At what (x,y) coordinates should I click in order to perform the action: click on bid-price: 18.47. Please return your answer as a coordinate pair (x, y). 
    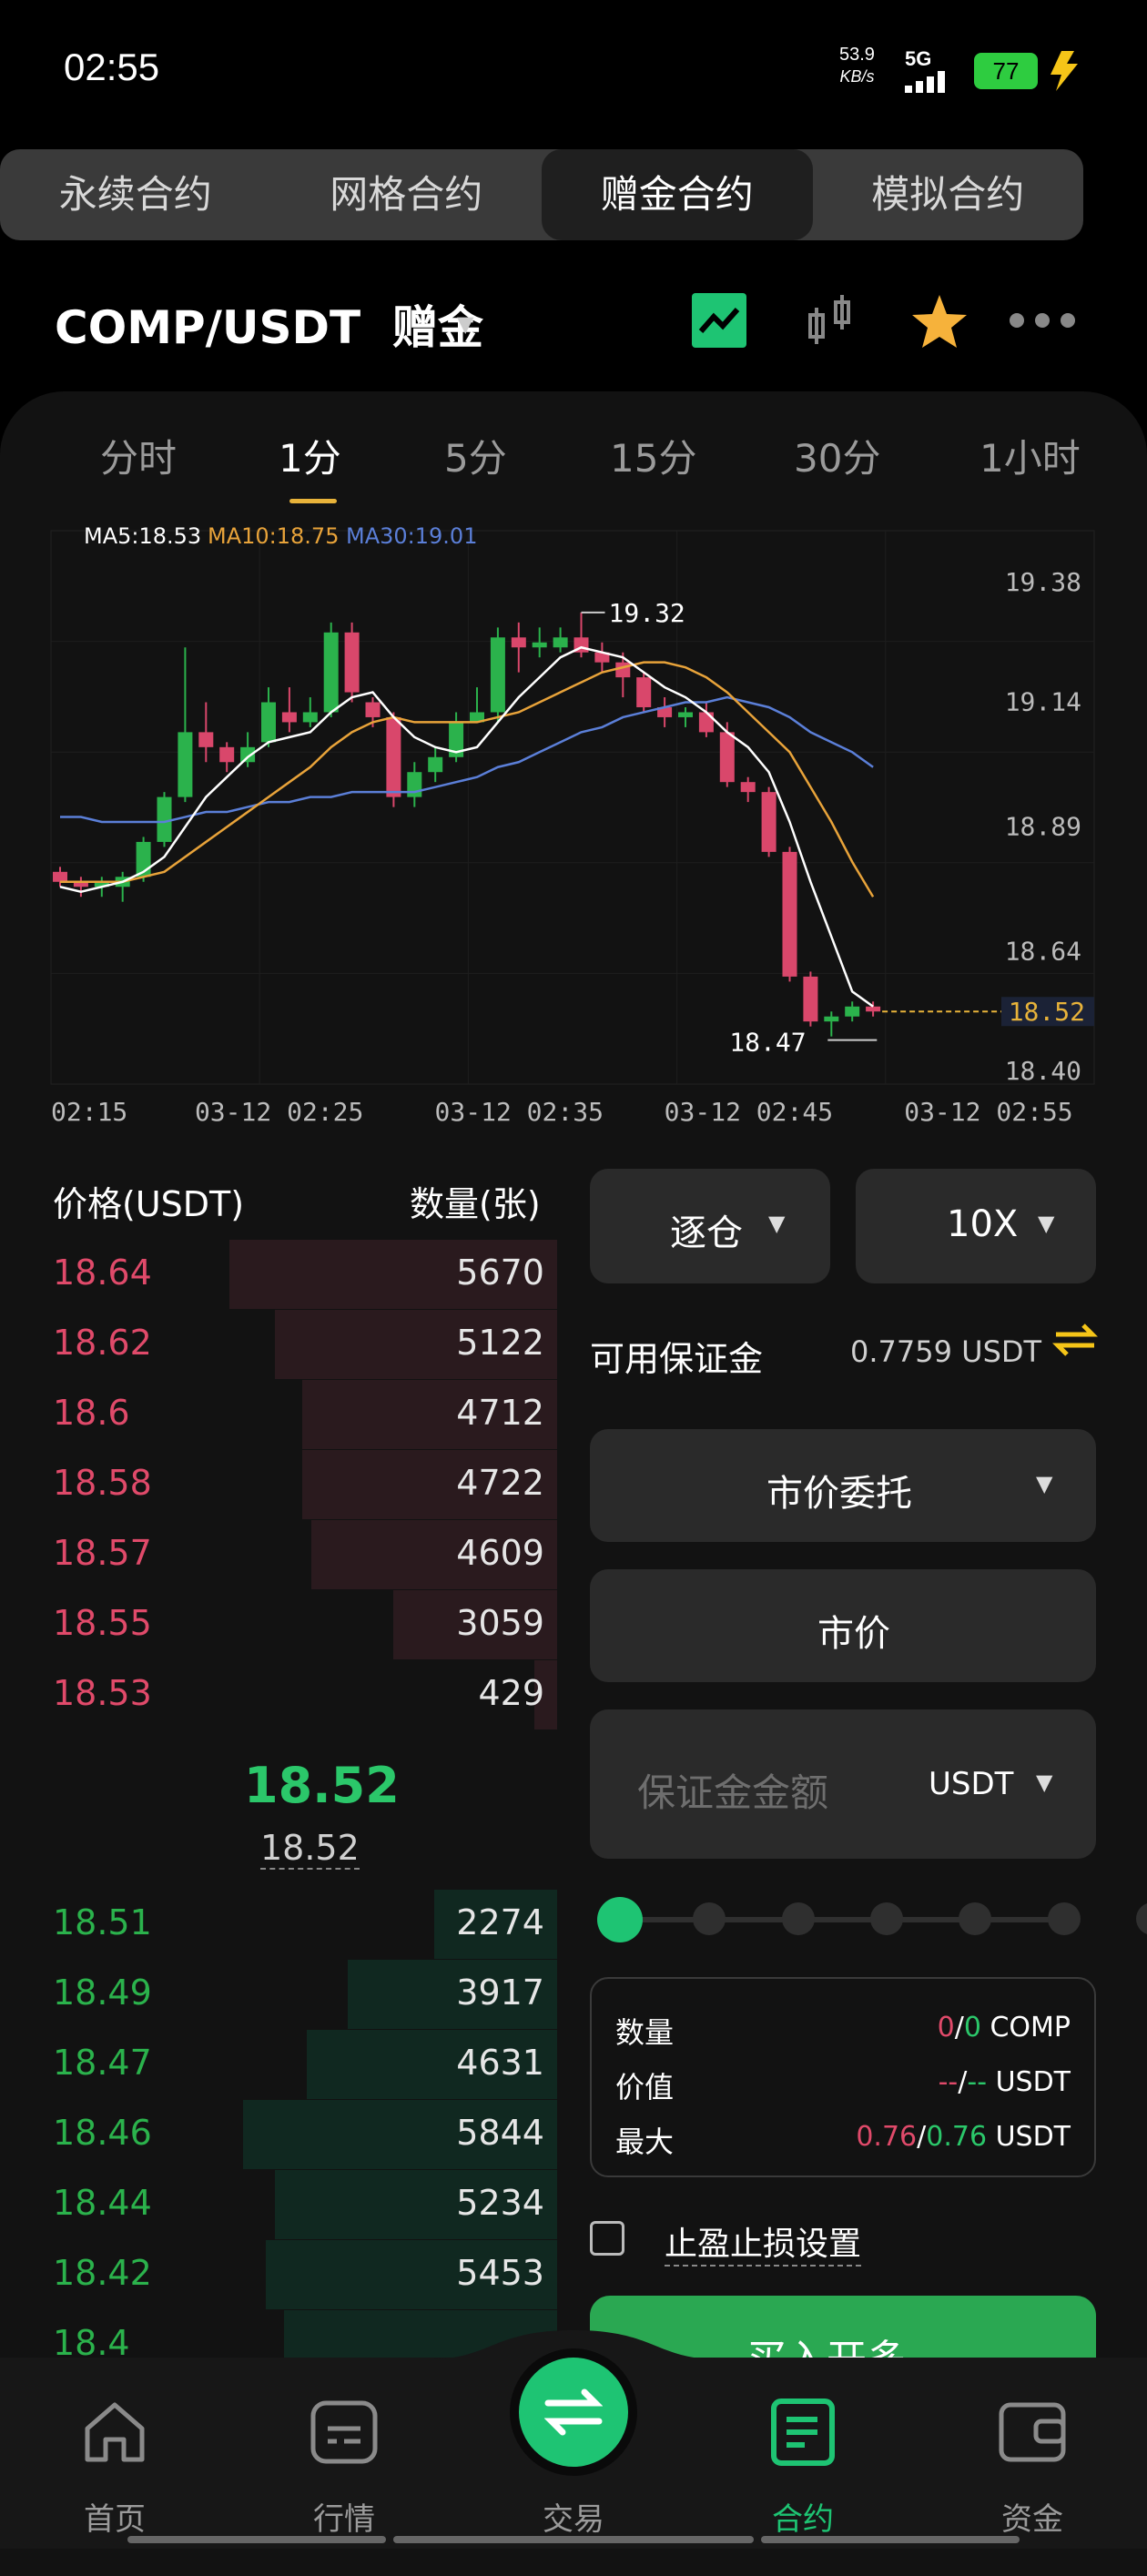
    Looking at the image, I should click on (102, 2063).